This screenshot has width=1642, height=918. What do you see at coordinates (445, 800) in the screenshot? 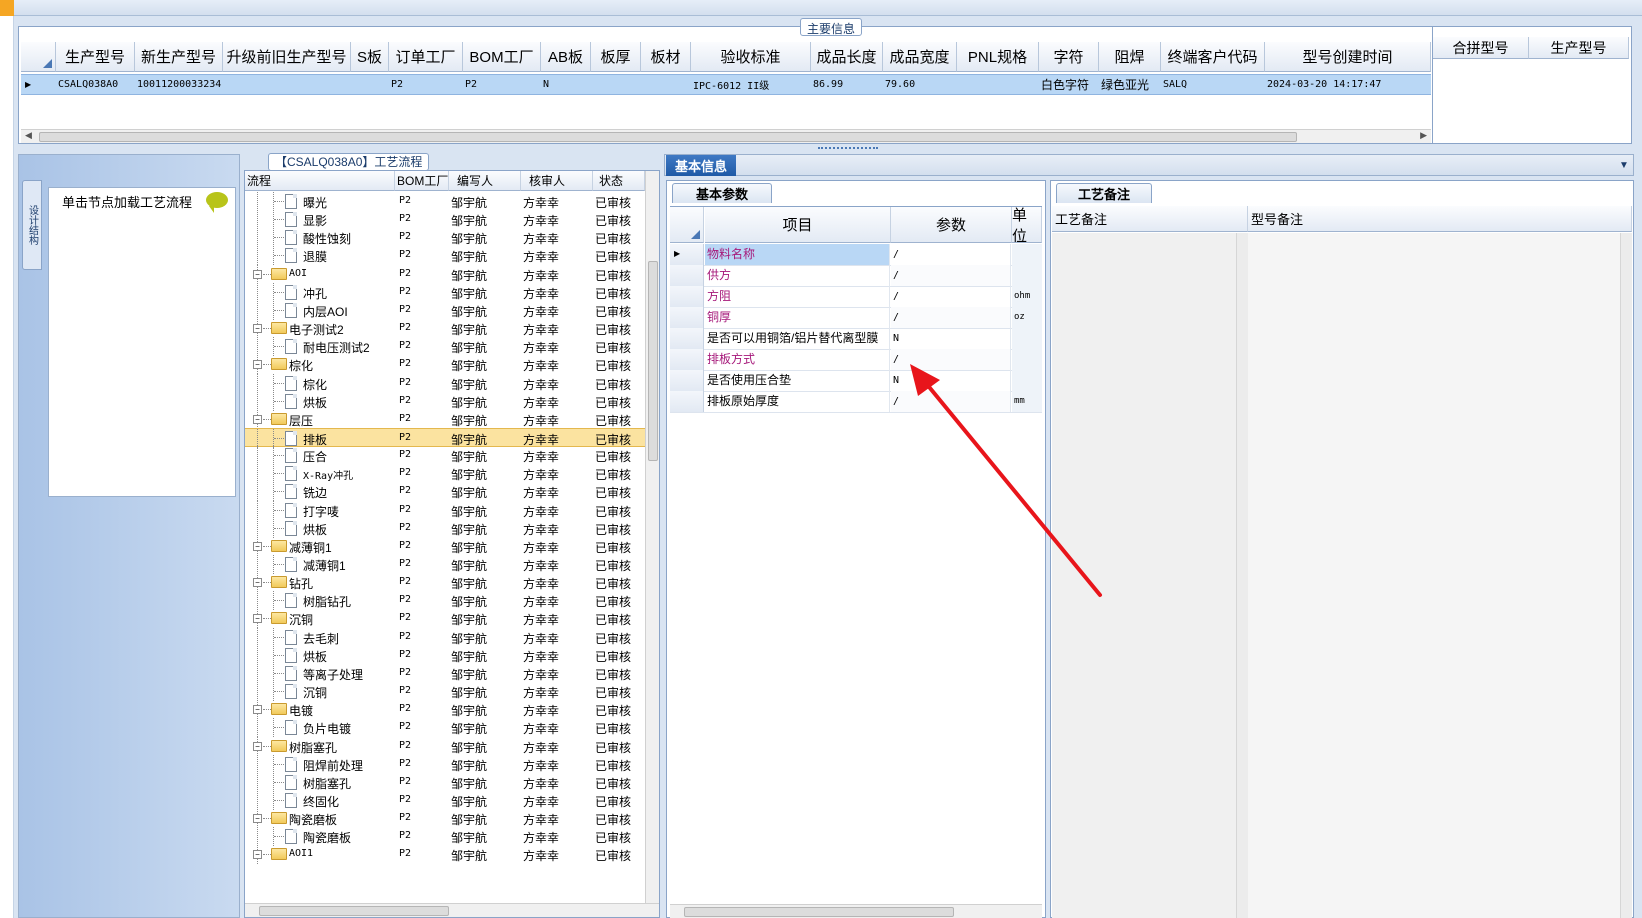
I see `process-row: 终固化 P2 邹宇航 方幸幸 已审核` at bounding box center [445, 800].